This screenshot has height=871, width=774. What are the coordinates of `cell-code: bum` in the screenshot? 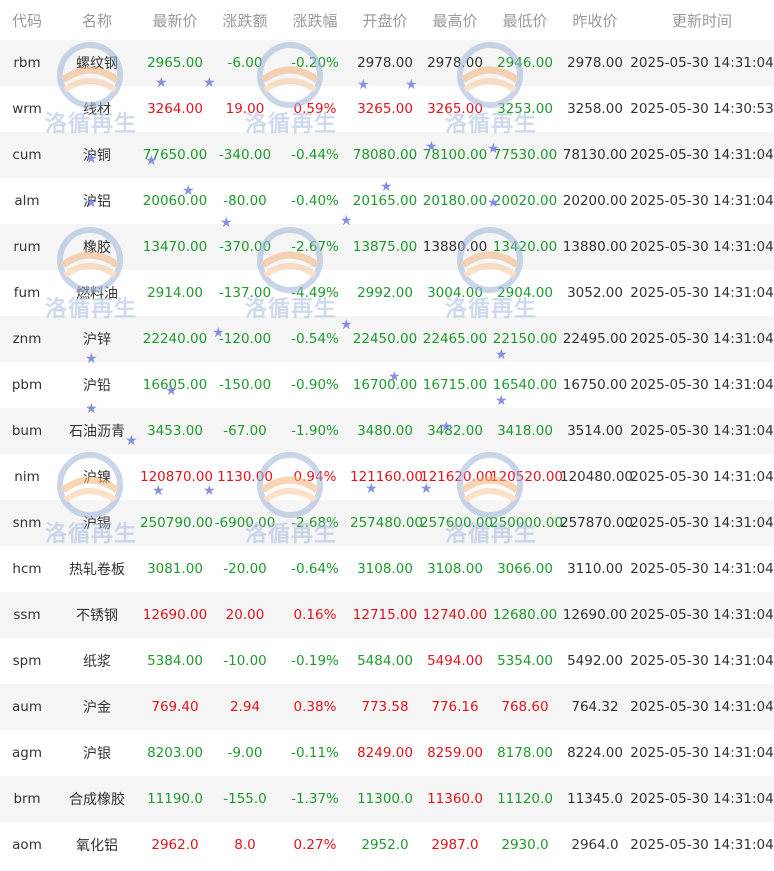 It's located at (27, 431).